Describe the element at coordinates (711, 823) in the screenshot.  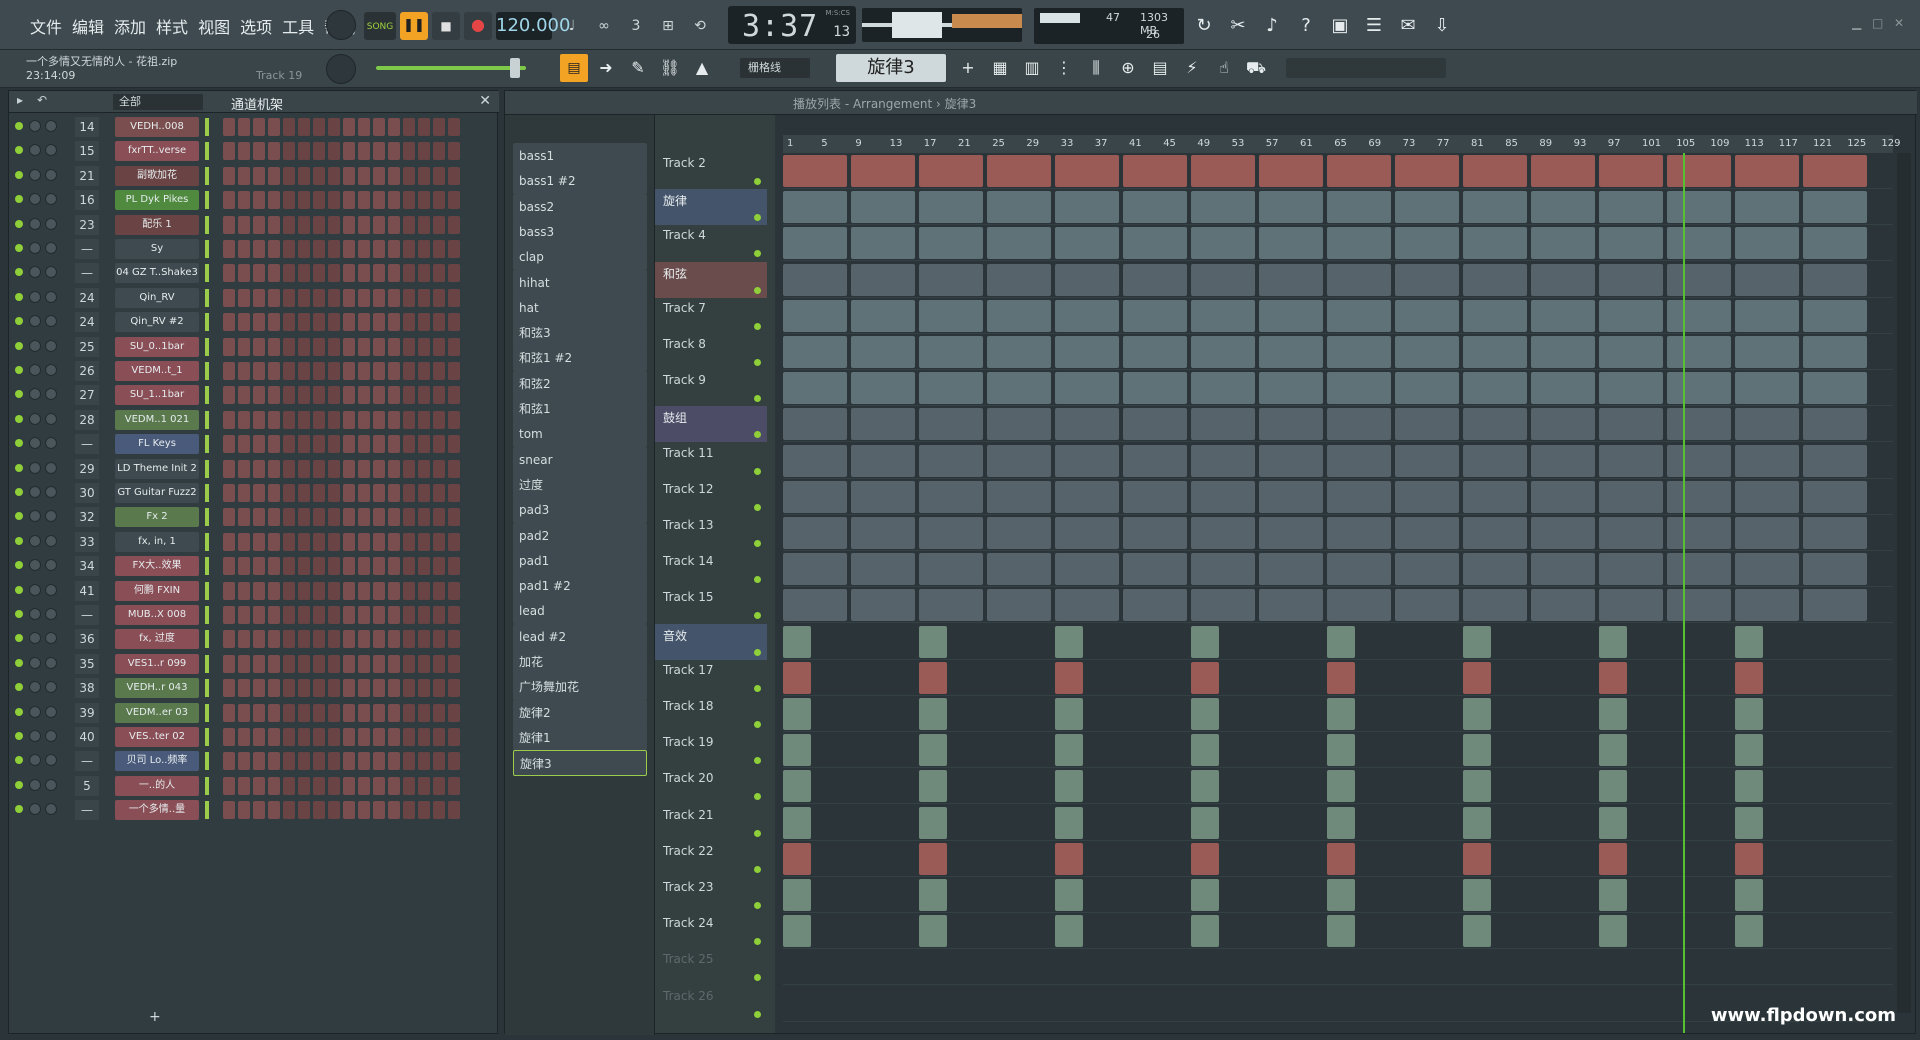
I see `track-header: Track 21` at that location.